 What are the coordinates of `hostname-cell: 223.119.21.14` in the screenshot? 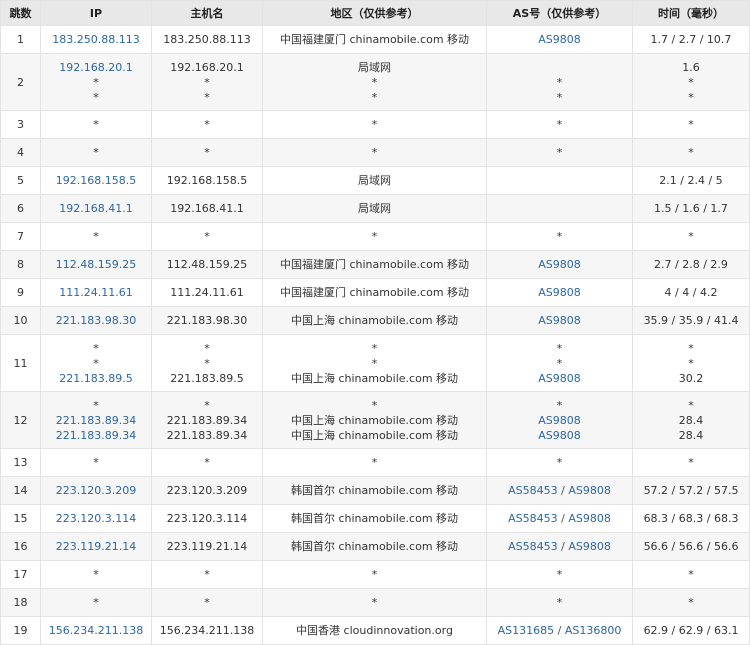 It's located at (207, 546).